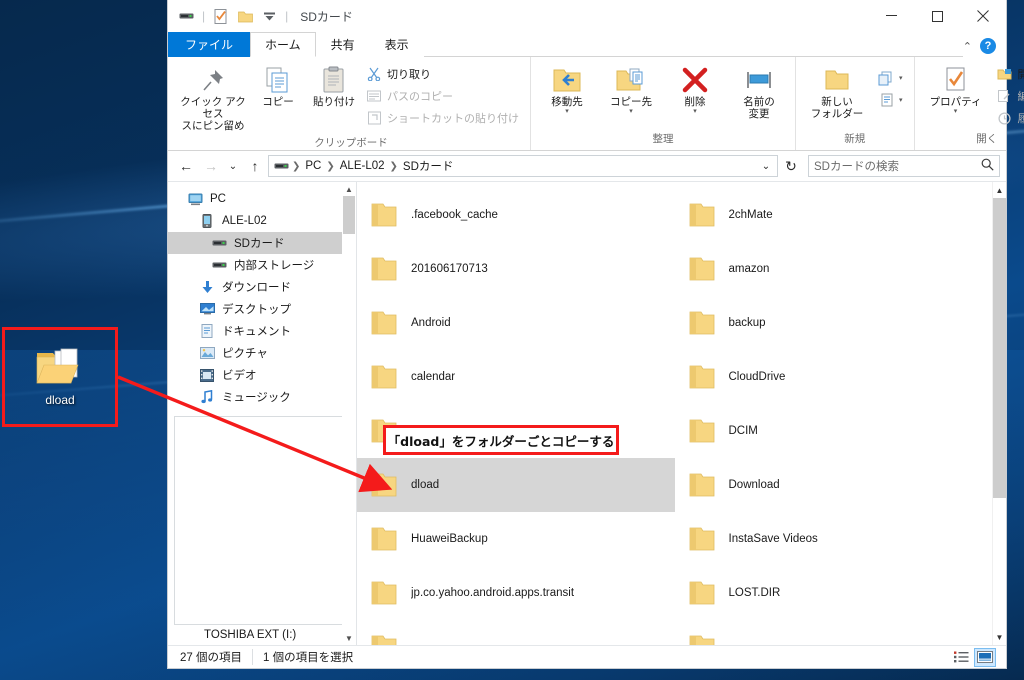 The height and width of the screenshot is (680, 1024). What do you see at coordinates (516, 593) in the screenshot?
I see `list-item: jp.co.yahoo.android.apps.transit` at bounding box center [516, 593].